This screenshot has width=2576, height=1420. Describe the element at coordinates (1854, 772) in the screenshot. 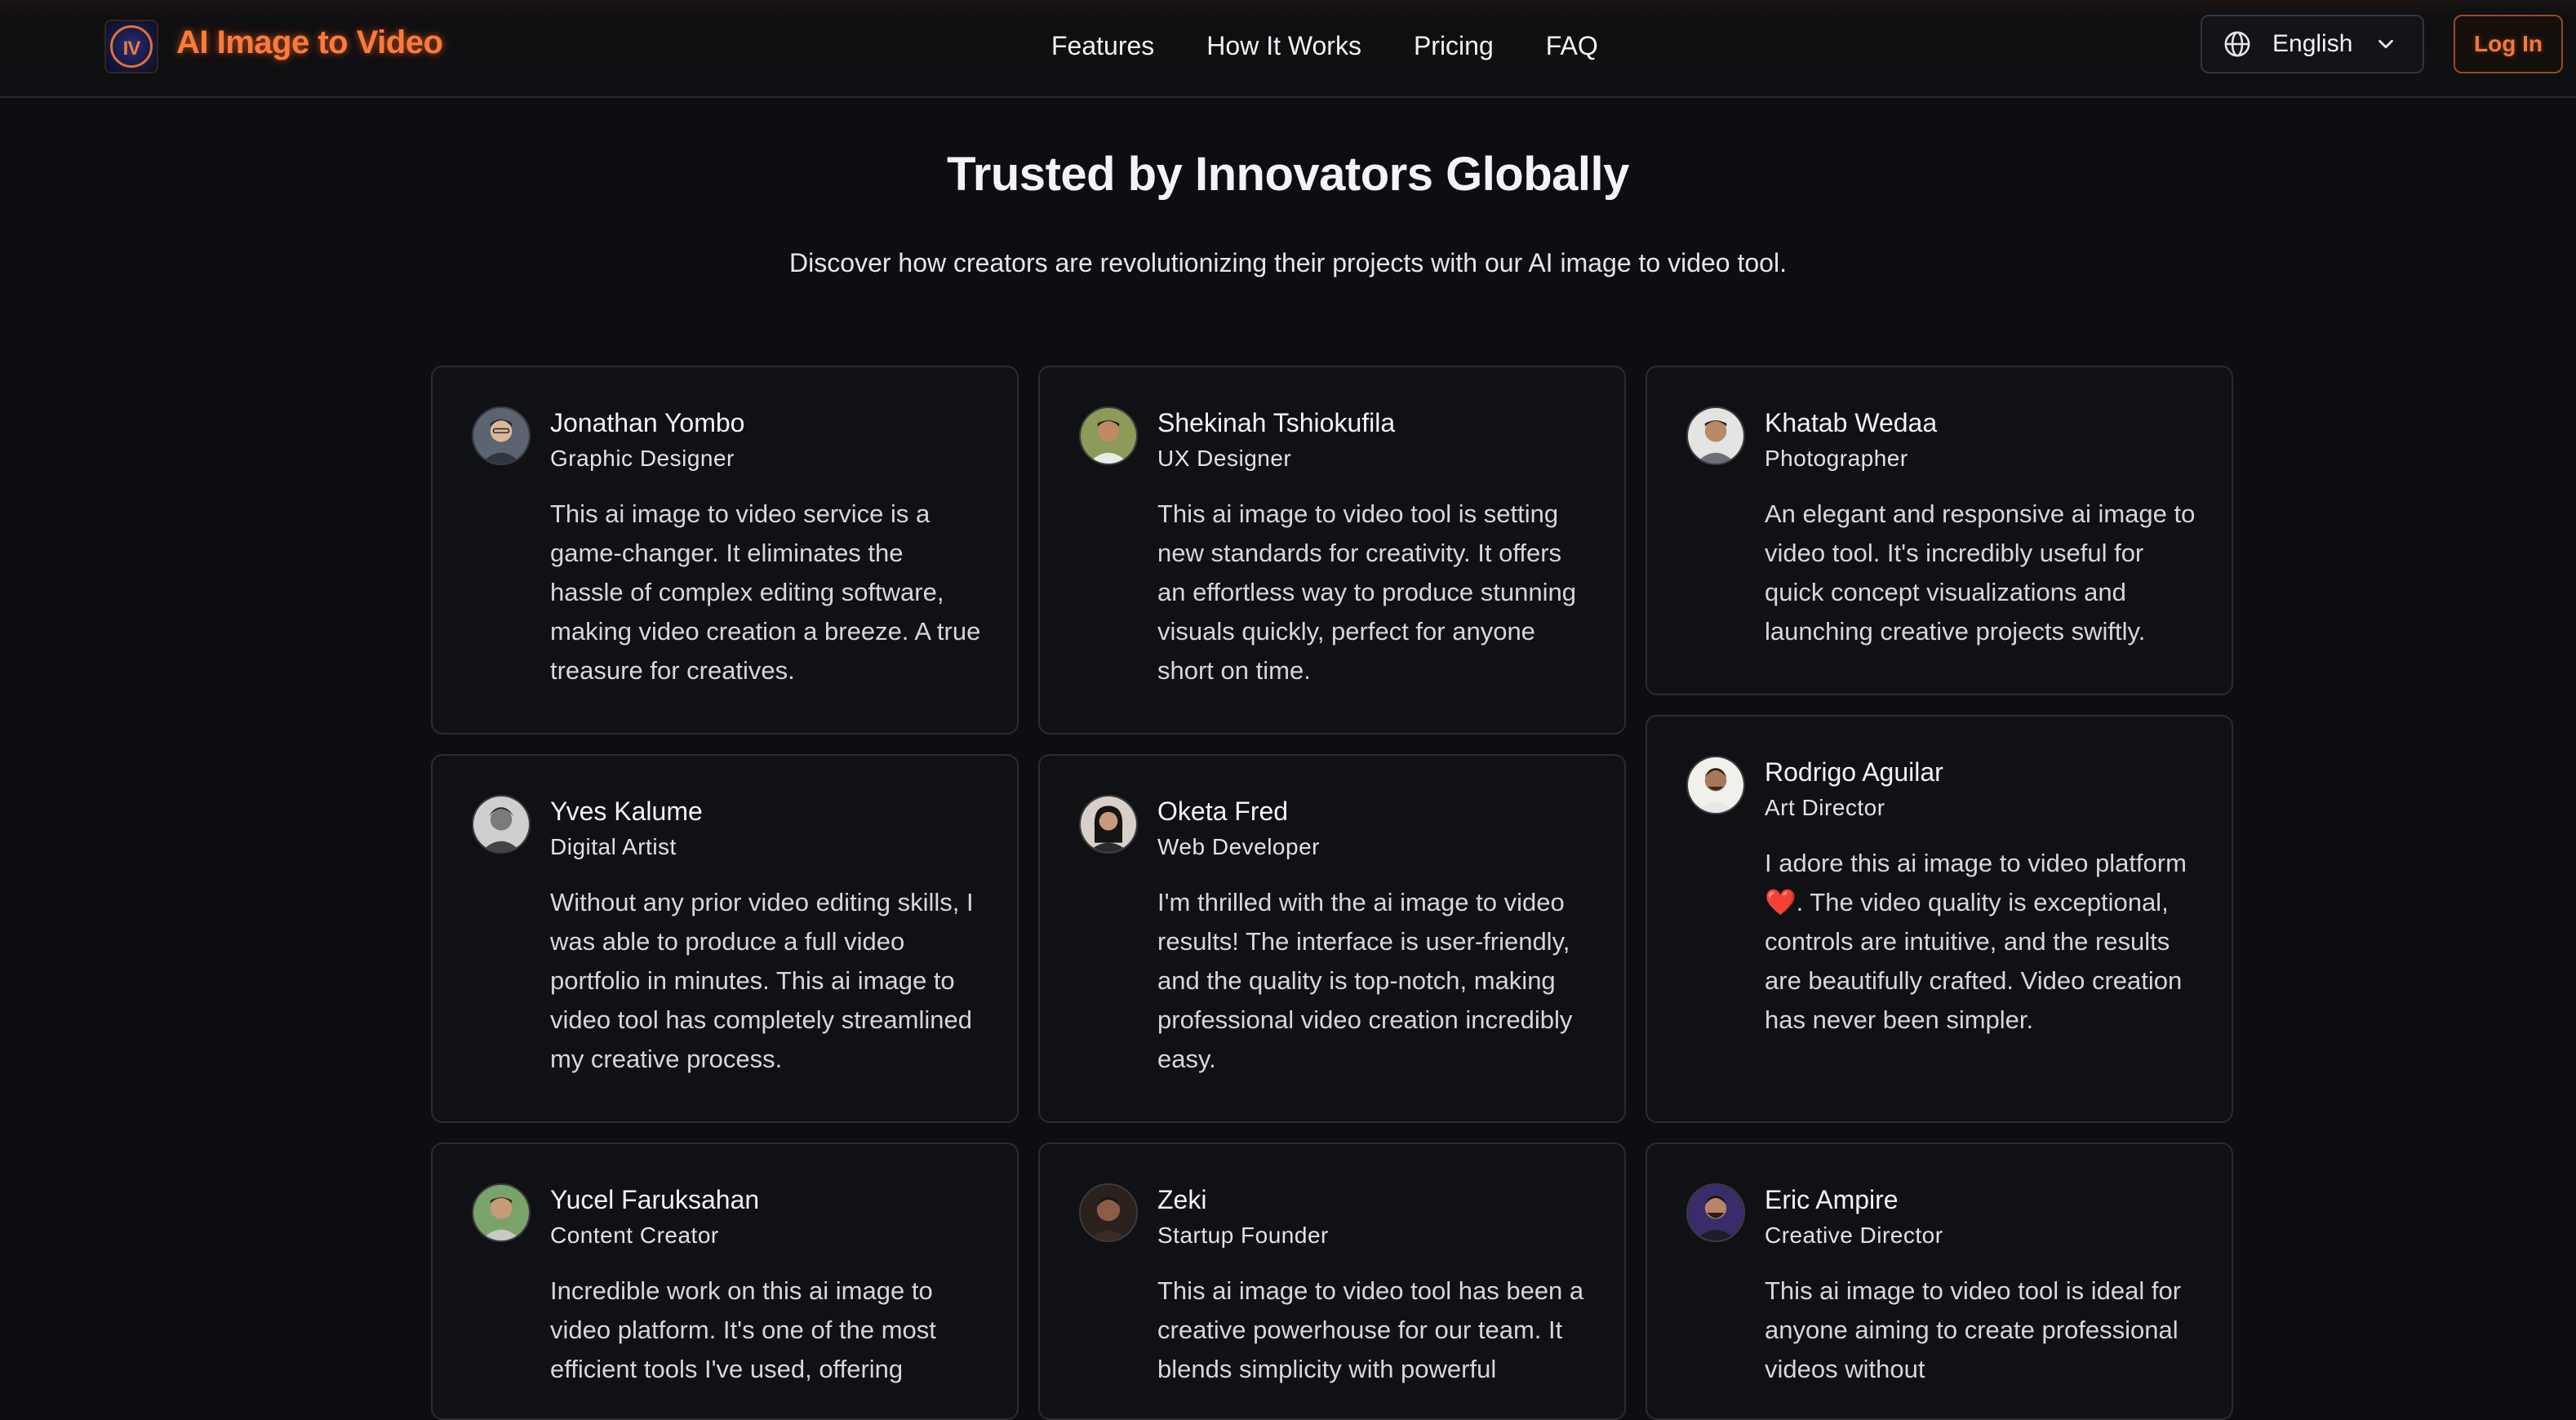

I see `testimonial-name: Rodrigo Aguilar` at that location.